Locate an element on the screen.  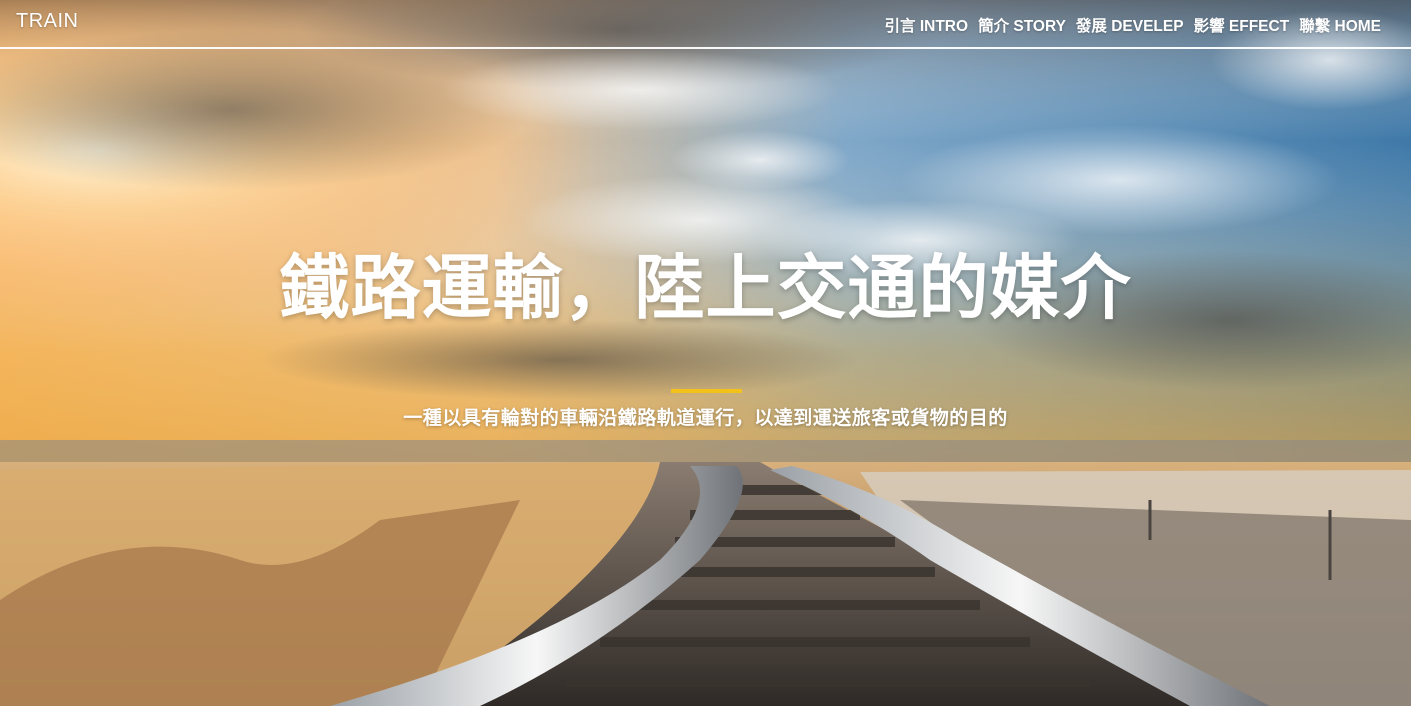
nav-item-story: 簡介 STORY is located at coordinates (1022, 25).